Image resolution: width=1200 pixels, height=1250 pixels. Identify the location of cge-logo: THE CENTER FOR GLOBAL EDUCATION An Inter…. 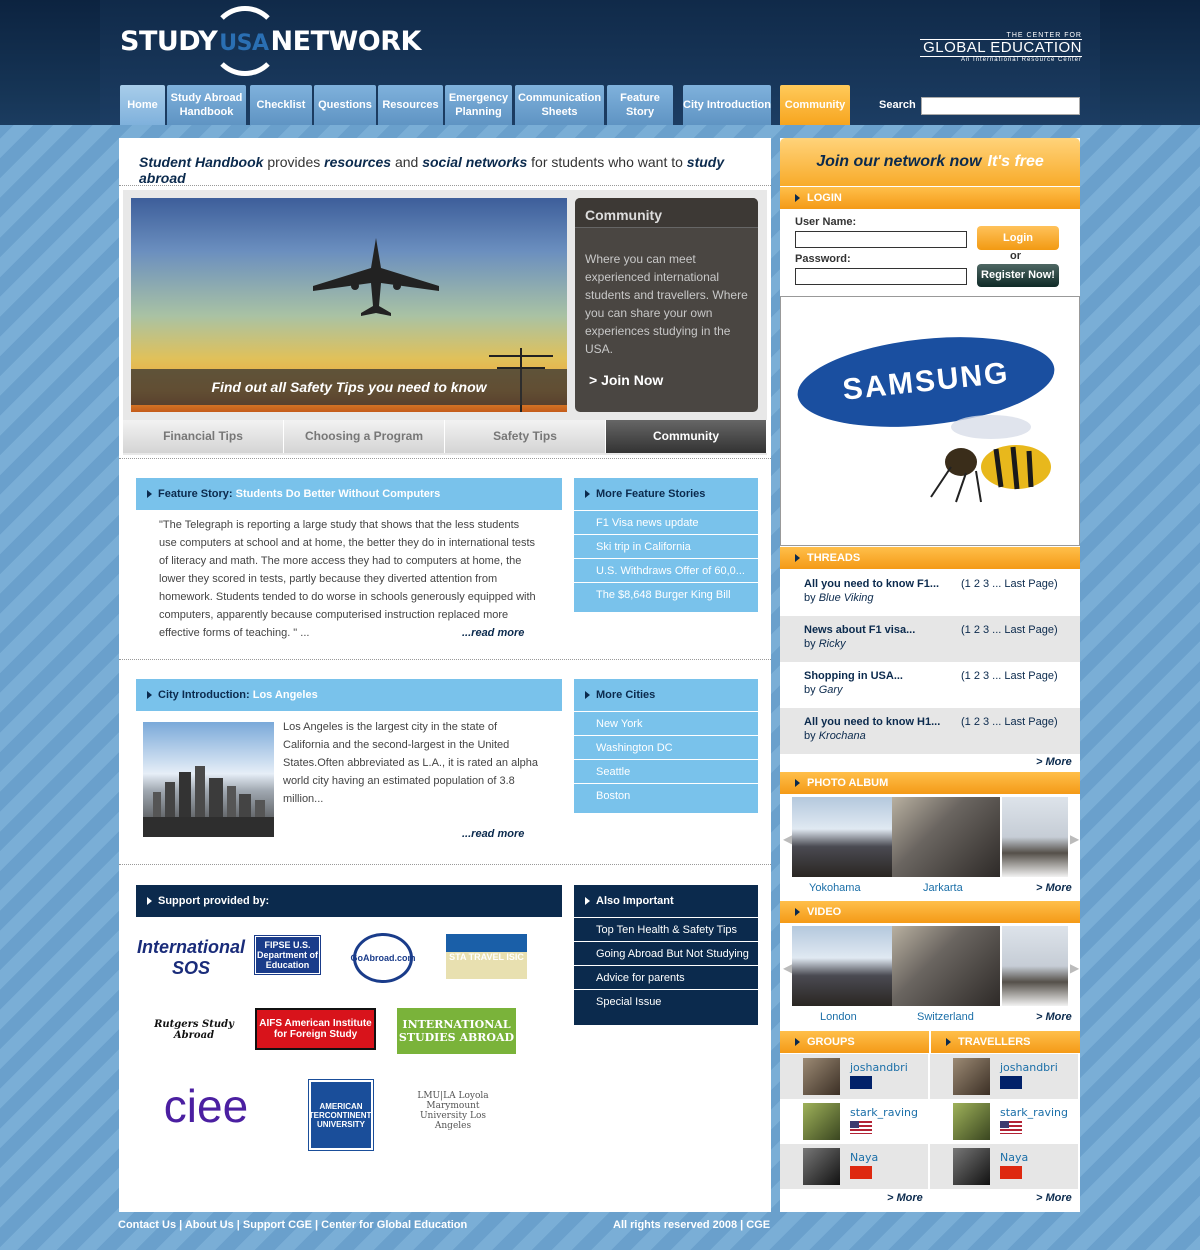
(1001, 48).